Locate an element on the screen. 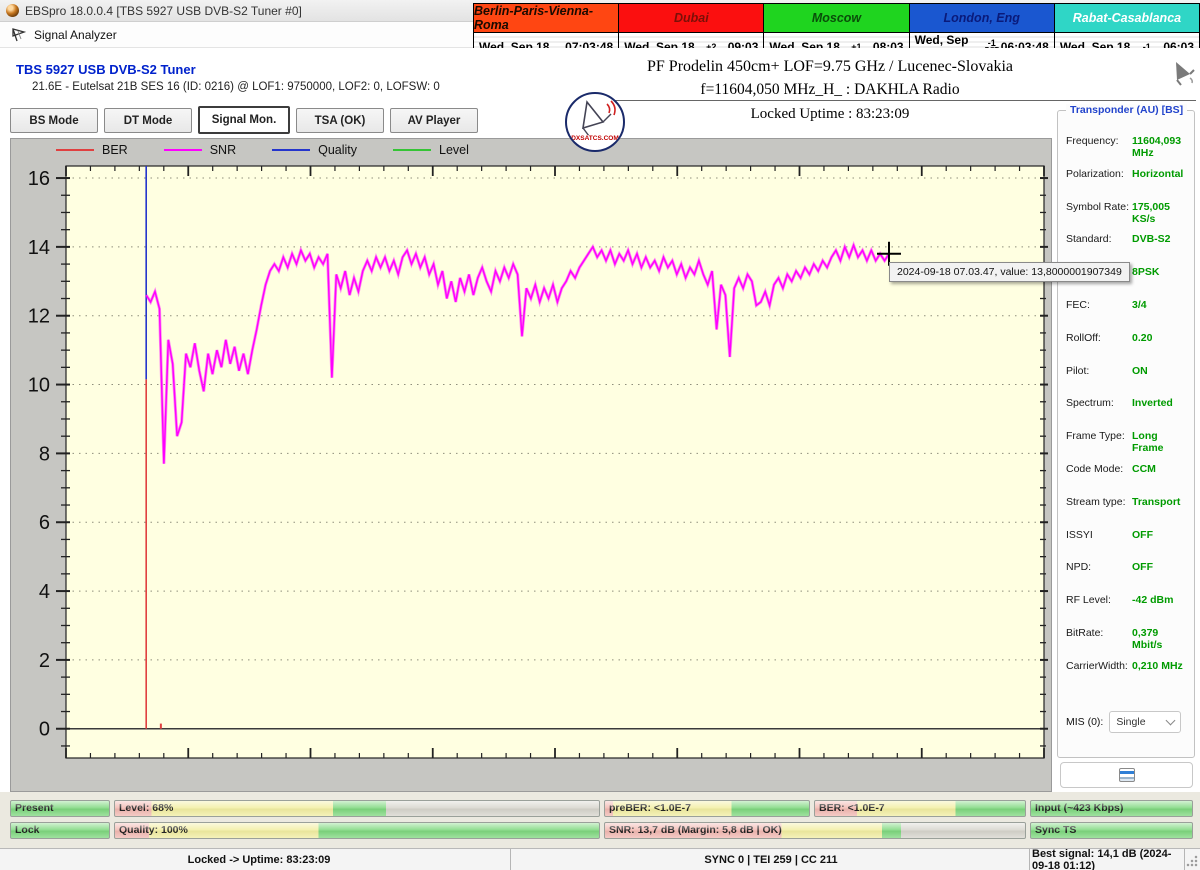 This screenshot has width=1200, height=870. app-icon is located at coordinates (12, 10).